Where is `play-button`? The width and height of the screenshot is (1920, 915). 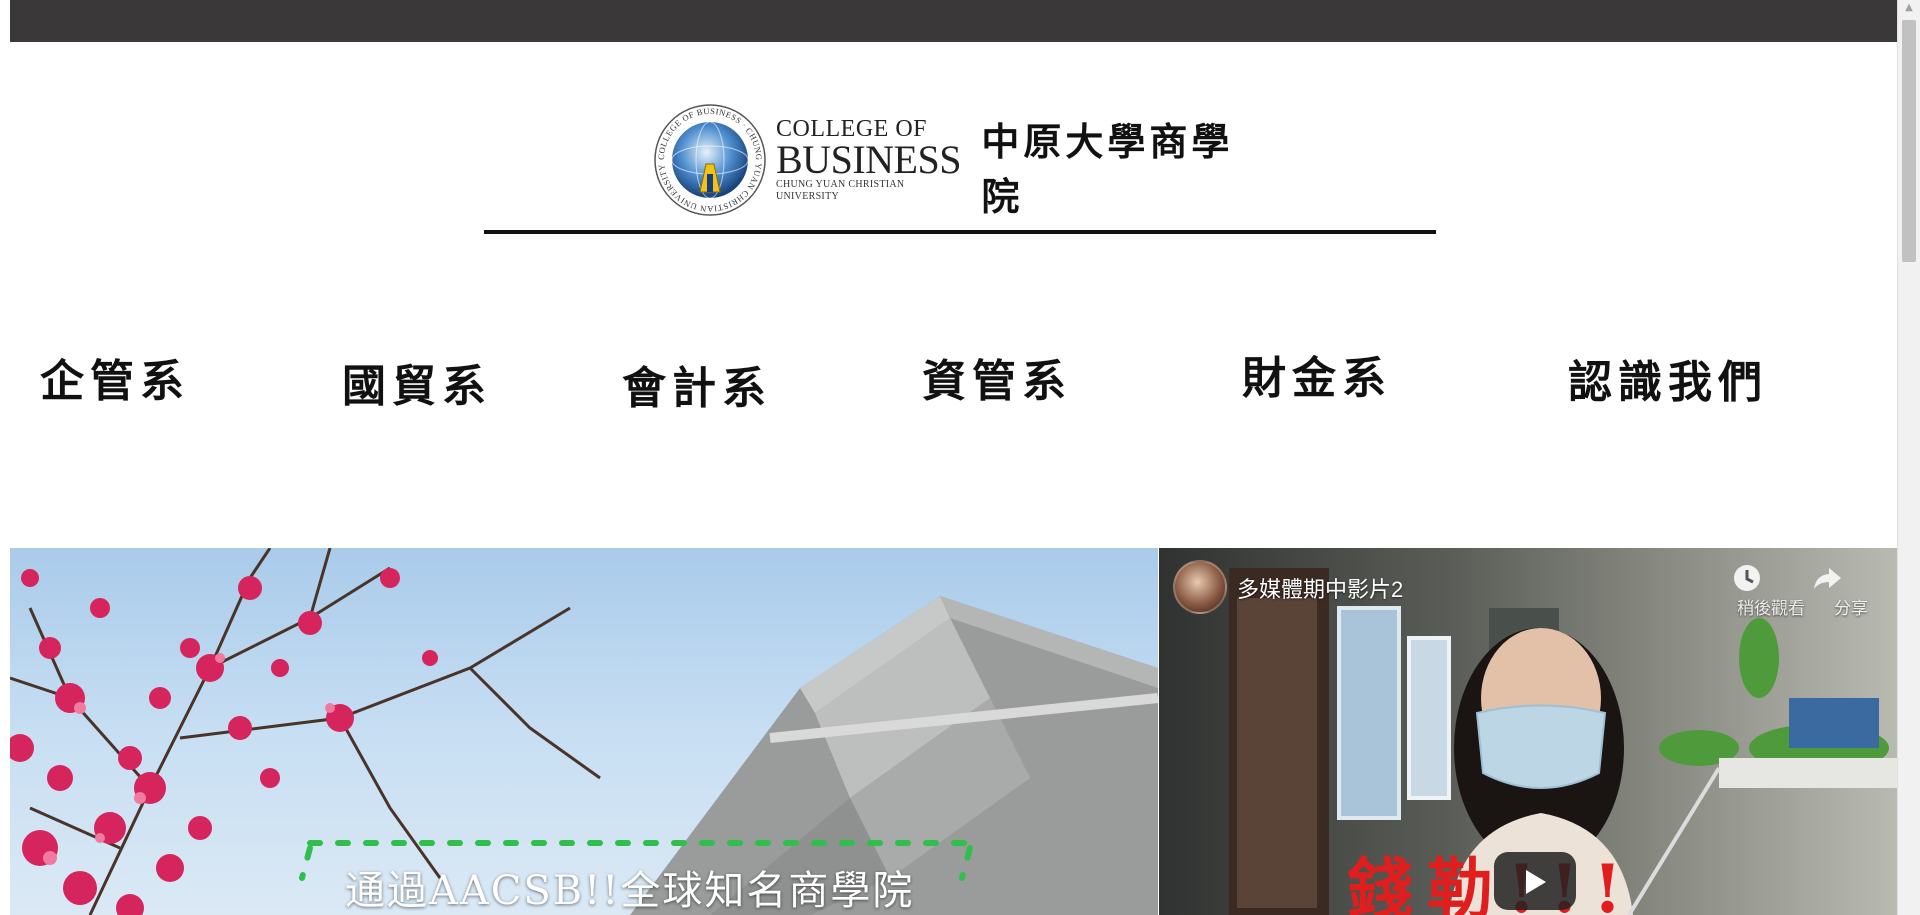 play-button is located at coordinates (1535, 881).